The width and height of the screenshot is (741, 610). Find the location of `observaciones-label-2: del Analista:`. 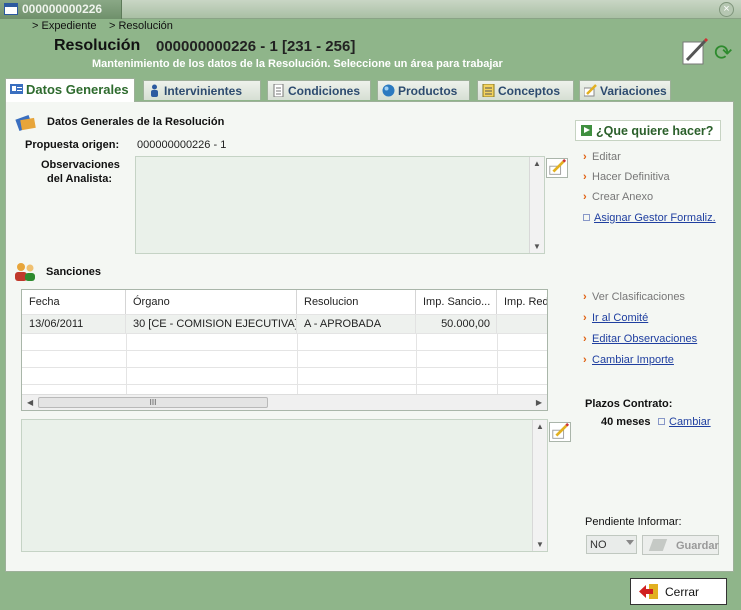

observaciones-label-2: del Analista: is located at coordinates (79, 179).